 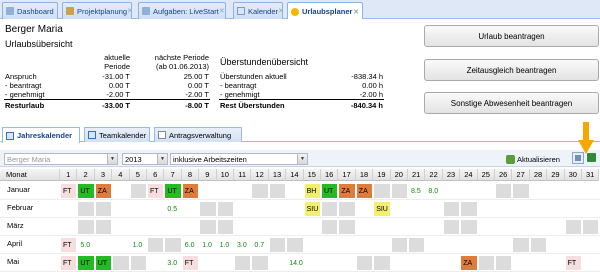 I want to click on month-row: April FT 5.0 1.0 6.0 1.0 1.0 3.0 0.7, so click(x=300, y=245).